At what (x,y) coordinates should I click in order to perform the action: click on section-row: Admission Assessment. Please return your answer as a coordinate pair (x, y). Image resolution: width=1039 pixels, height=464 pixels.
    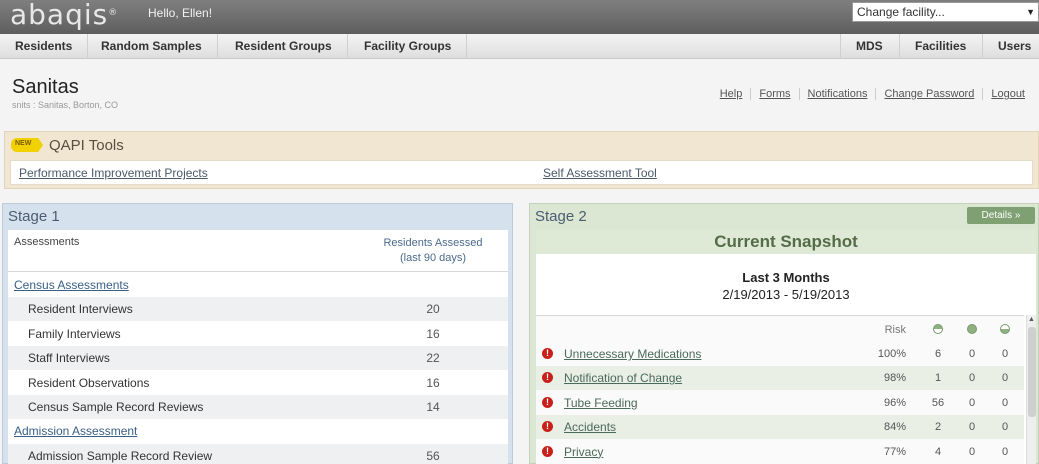
    Looking at the image, I should click on (258, 431).